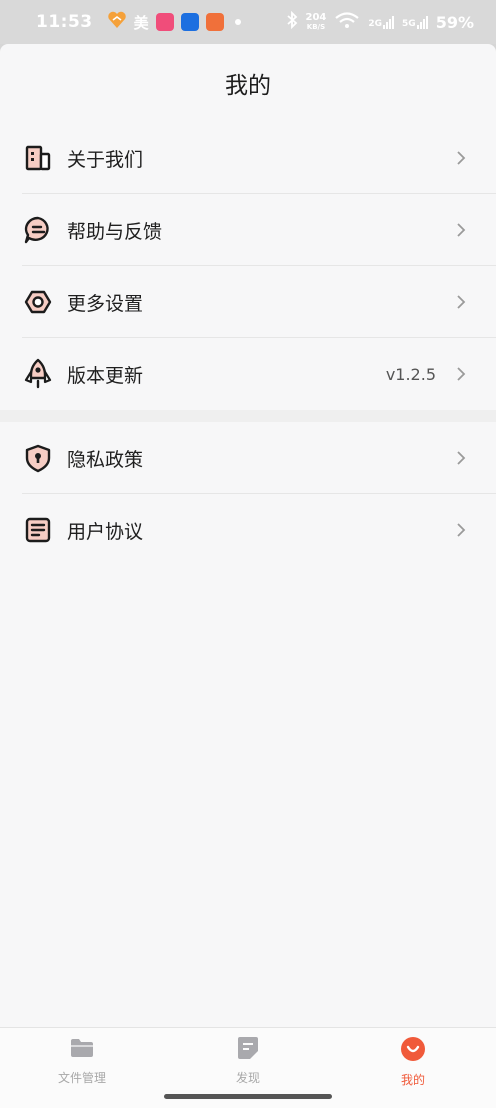 This screenshot has width=496, height=1108. What do you see at coordinates (38, 530) in the screenshot?
I see `document-icon` at bounding box center [38, 530].